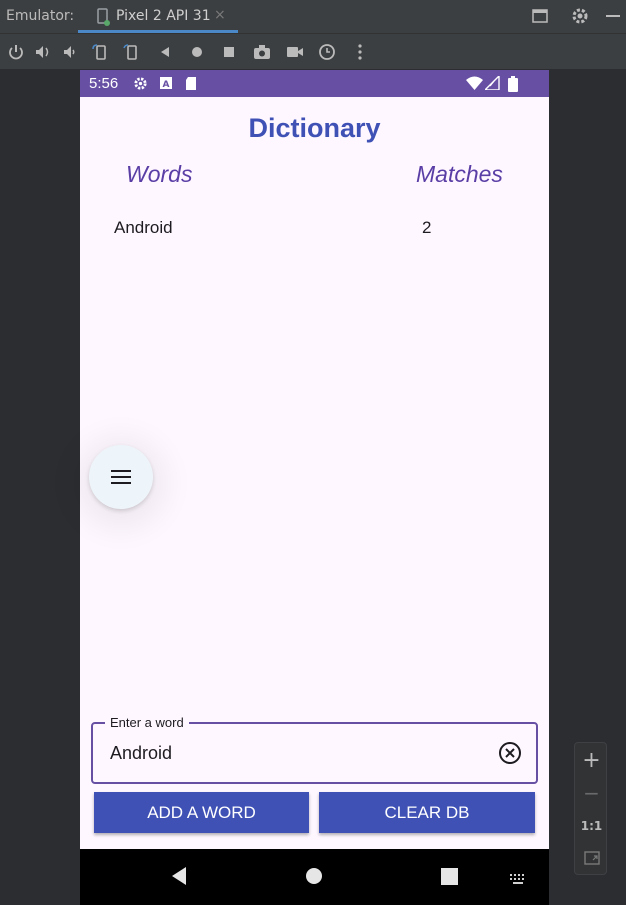 This screenshot has height=905, width=626. Describe the element at coordinates (147, 722) in the screenshot. I see `word-input-label: Enter a word` at that location.